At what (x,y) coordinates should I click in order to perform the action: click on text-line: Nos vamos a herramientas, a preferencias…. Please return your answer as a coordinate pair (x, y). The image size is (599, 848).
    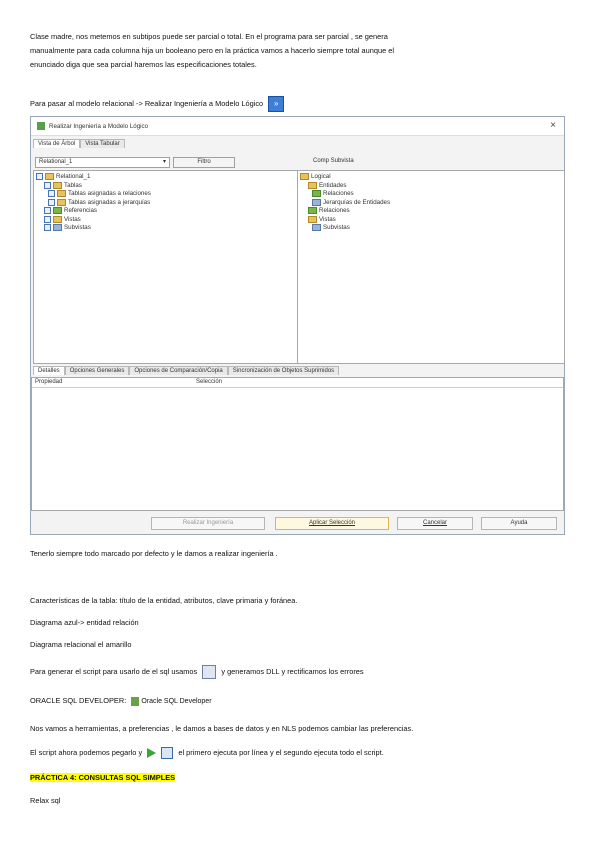
    Looking at the image, I should click on (222, 728).